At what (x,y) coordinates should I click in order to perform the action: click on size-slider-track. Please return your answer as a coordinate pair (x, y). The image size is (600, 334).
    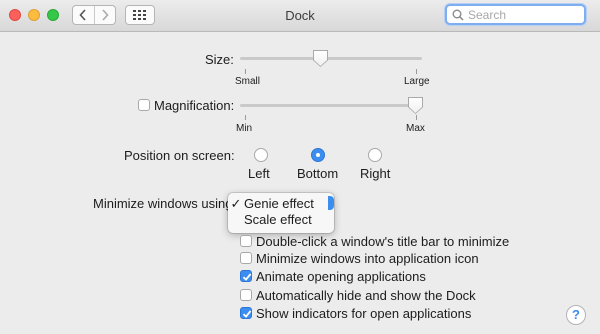
    Looking at the image, I should click on (331, 58).